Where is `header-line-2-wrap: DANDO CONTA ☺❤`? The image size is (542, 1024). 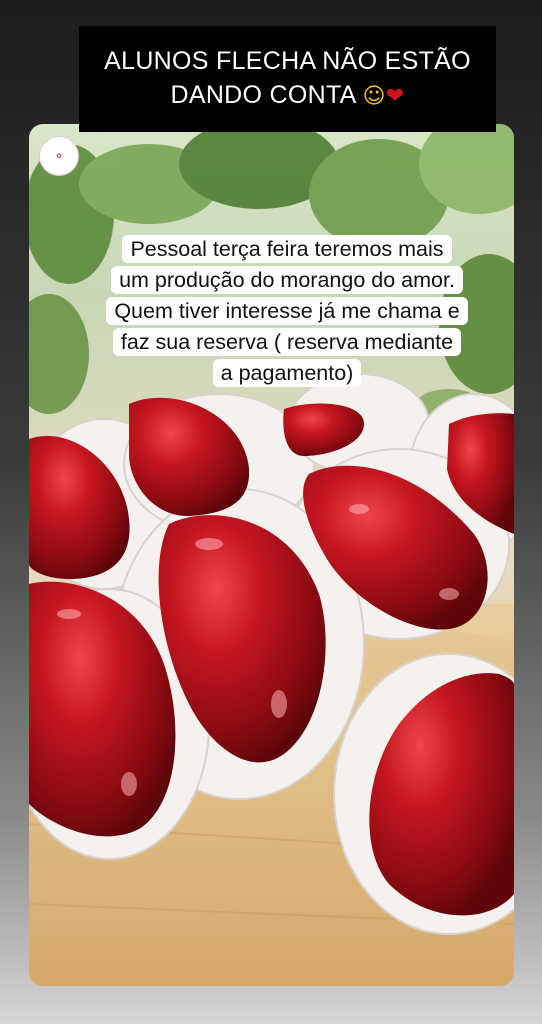 header-line-2-wrap: DANDO CONTA ☺❤ is located at coordinates (287, 96).